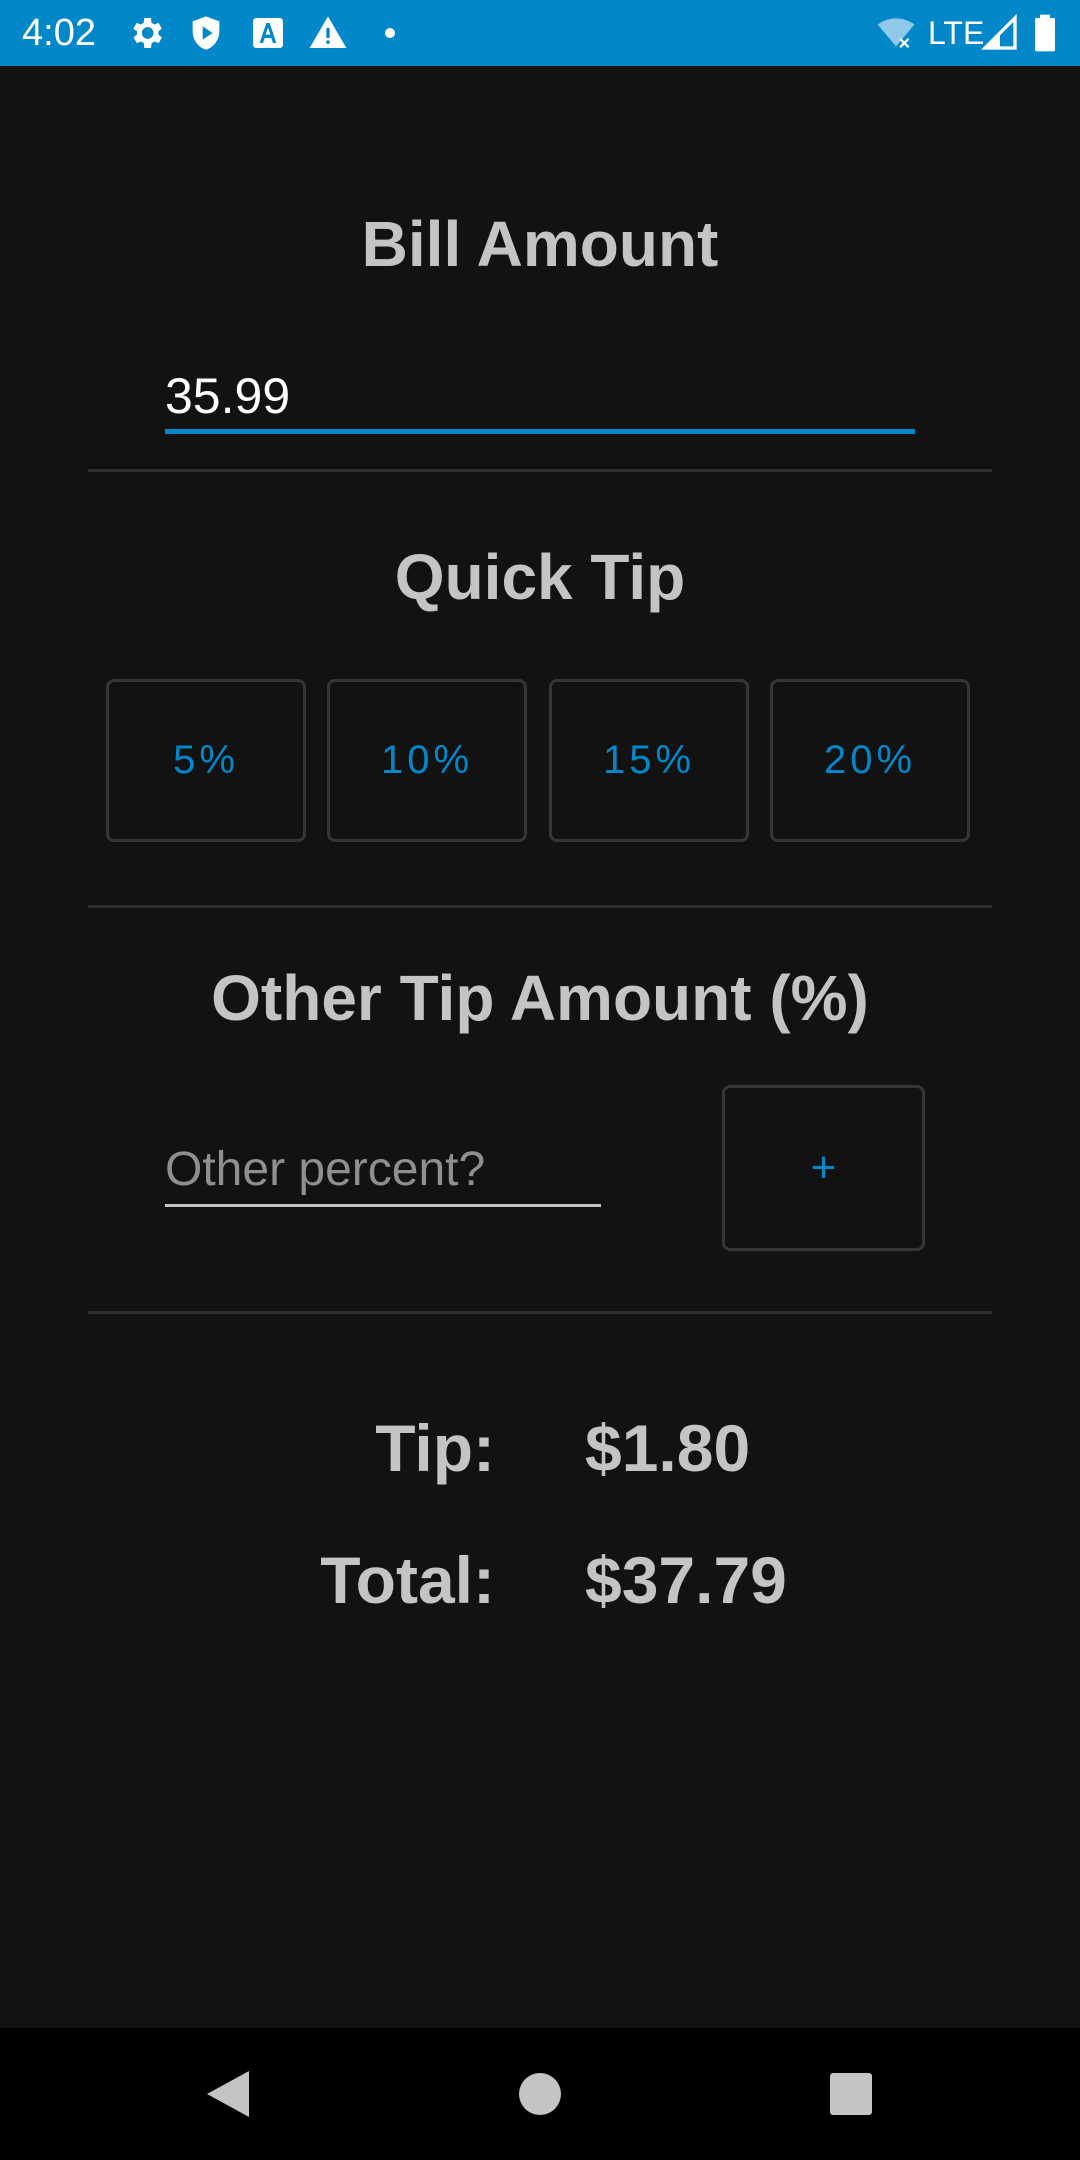  I want to click on battery-icon, so click(1050, 33).